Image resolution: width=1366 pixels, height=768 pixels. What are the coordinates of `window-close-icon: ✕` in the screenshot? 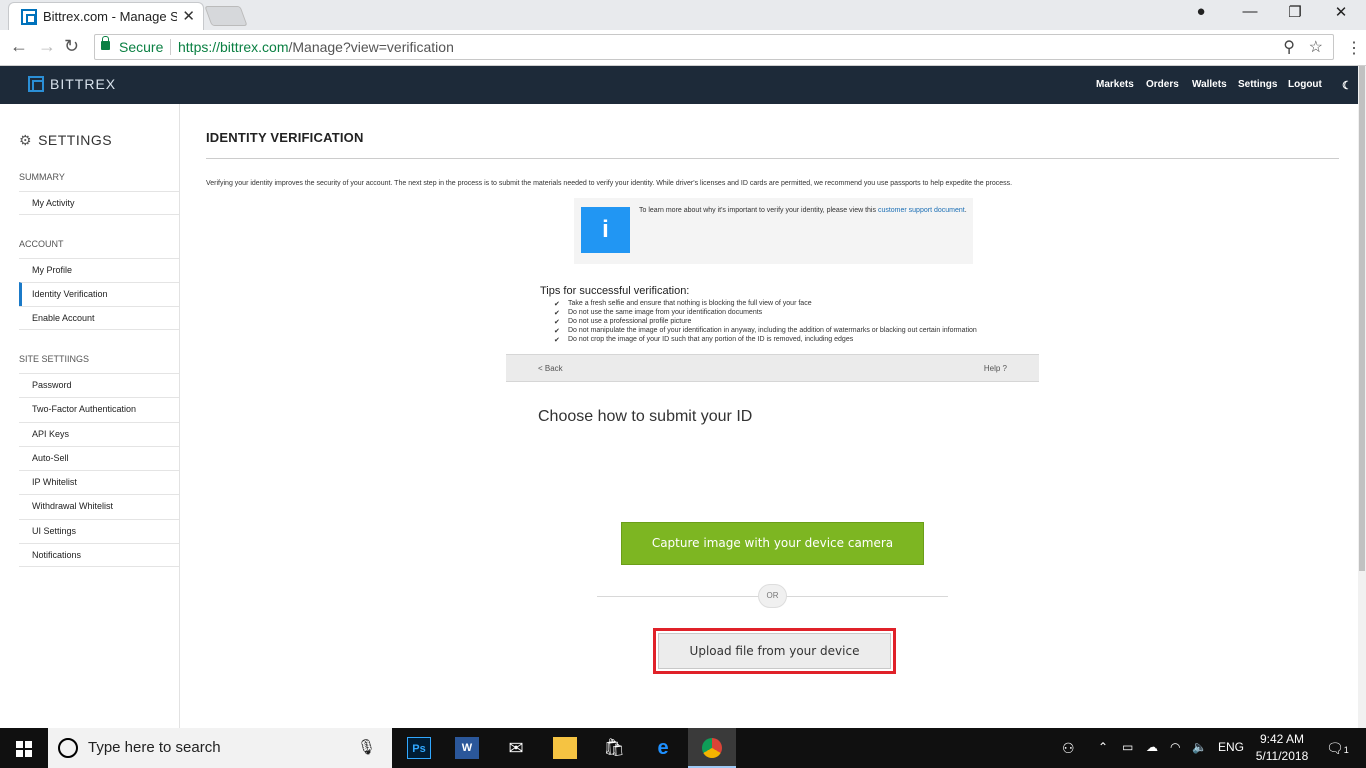 It's located at (1341, 12).